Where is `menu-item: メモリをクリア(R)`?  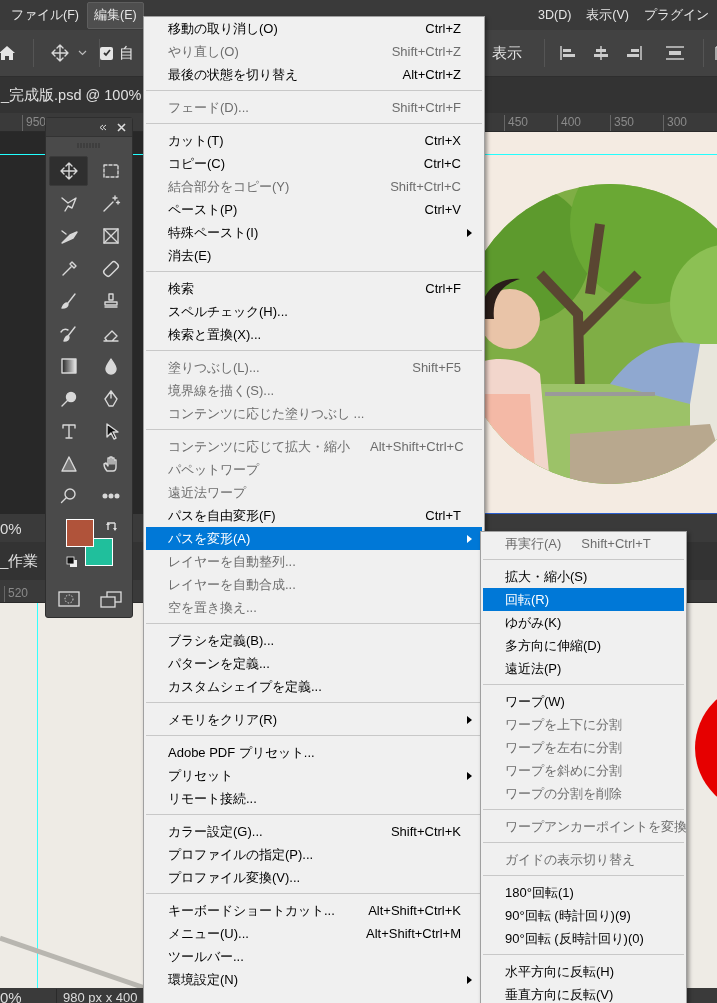 menu-item: メモリをクリア(R) is located at coordinates (314, 719).